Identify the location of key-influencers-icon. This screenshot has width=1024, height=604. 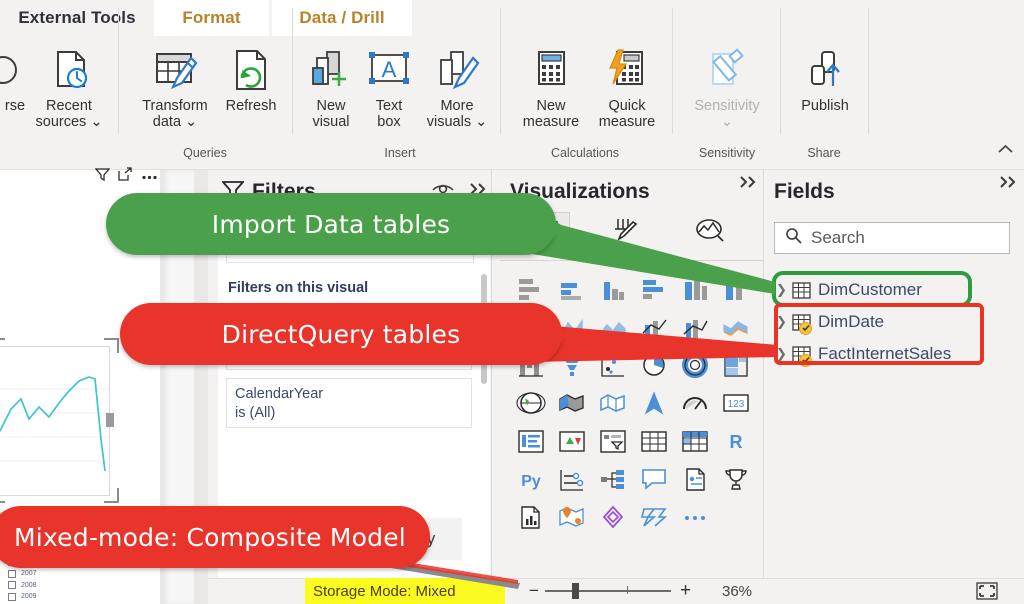
(571, 479).